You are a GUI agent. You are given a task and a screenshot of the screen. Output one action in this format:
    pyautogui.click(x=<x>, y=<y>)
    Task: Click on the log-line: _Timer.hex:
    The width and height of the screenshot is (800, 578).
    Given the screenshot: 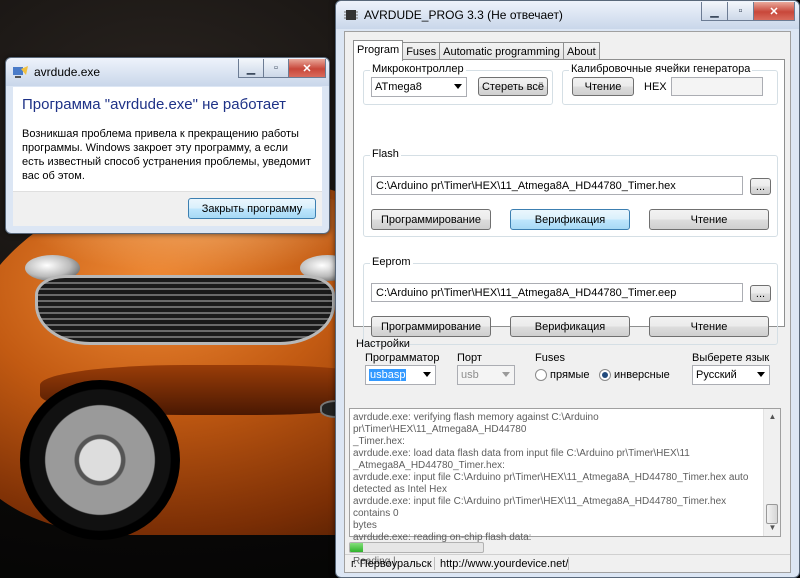 What is the action you would take?
    pyautogui.click(x=379, y=441)
    